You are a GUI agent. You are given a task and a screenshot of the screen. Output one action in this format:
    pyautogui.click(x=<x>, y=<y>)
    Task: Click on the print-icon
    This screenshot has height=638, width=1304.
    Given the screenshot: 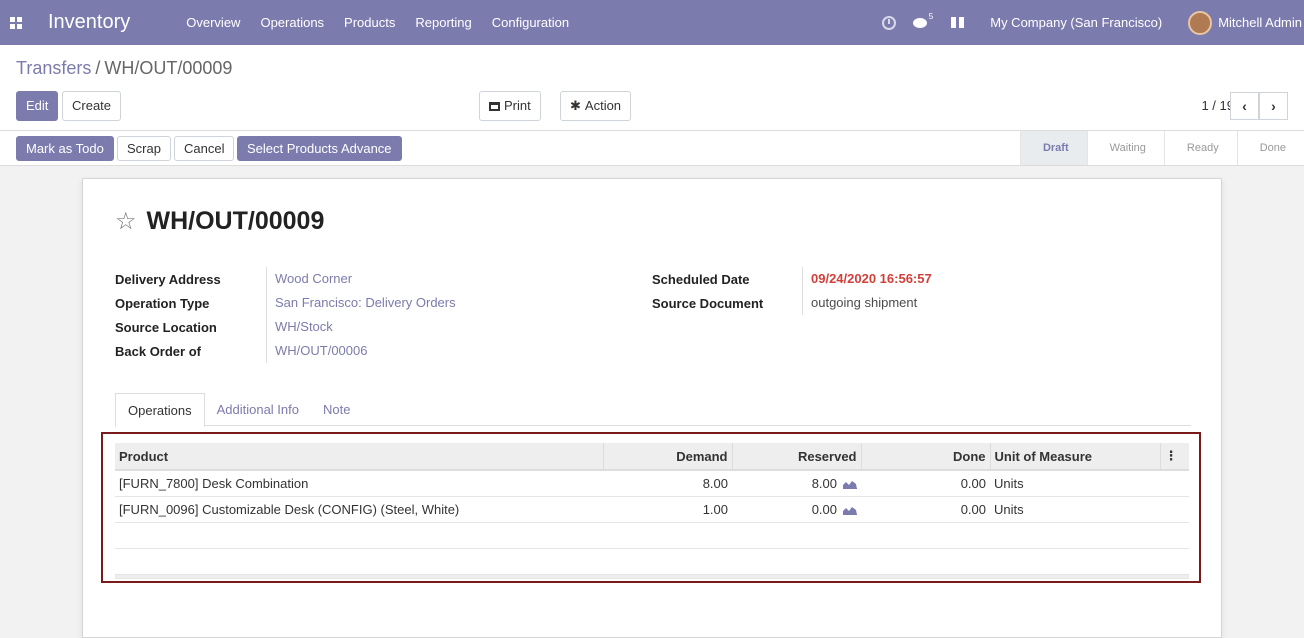 What is the action you would take?
    pyautogui.click(x=494, y=106)
    